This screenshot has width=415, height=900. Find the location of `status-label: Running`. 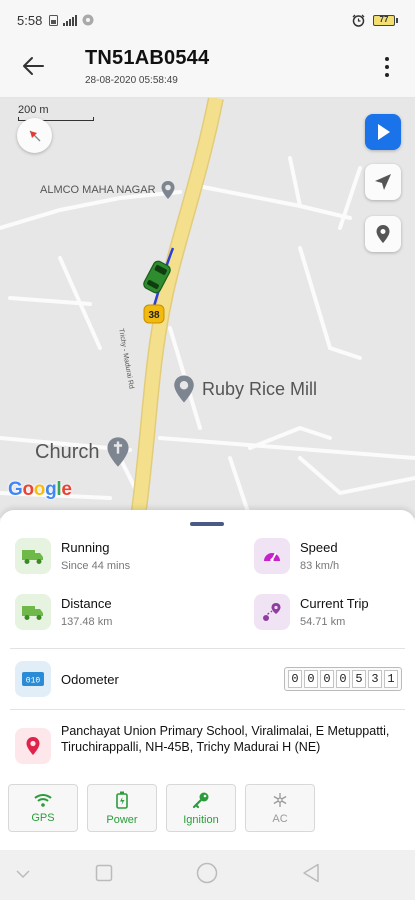

status-label: Running is located at coordinates (85, 547).